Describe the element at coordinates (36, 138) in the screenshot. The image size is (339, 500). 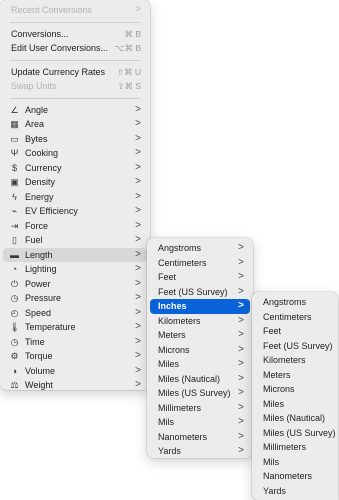
I see `menu-item-label: Bytes` at that location.